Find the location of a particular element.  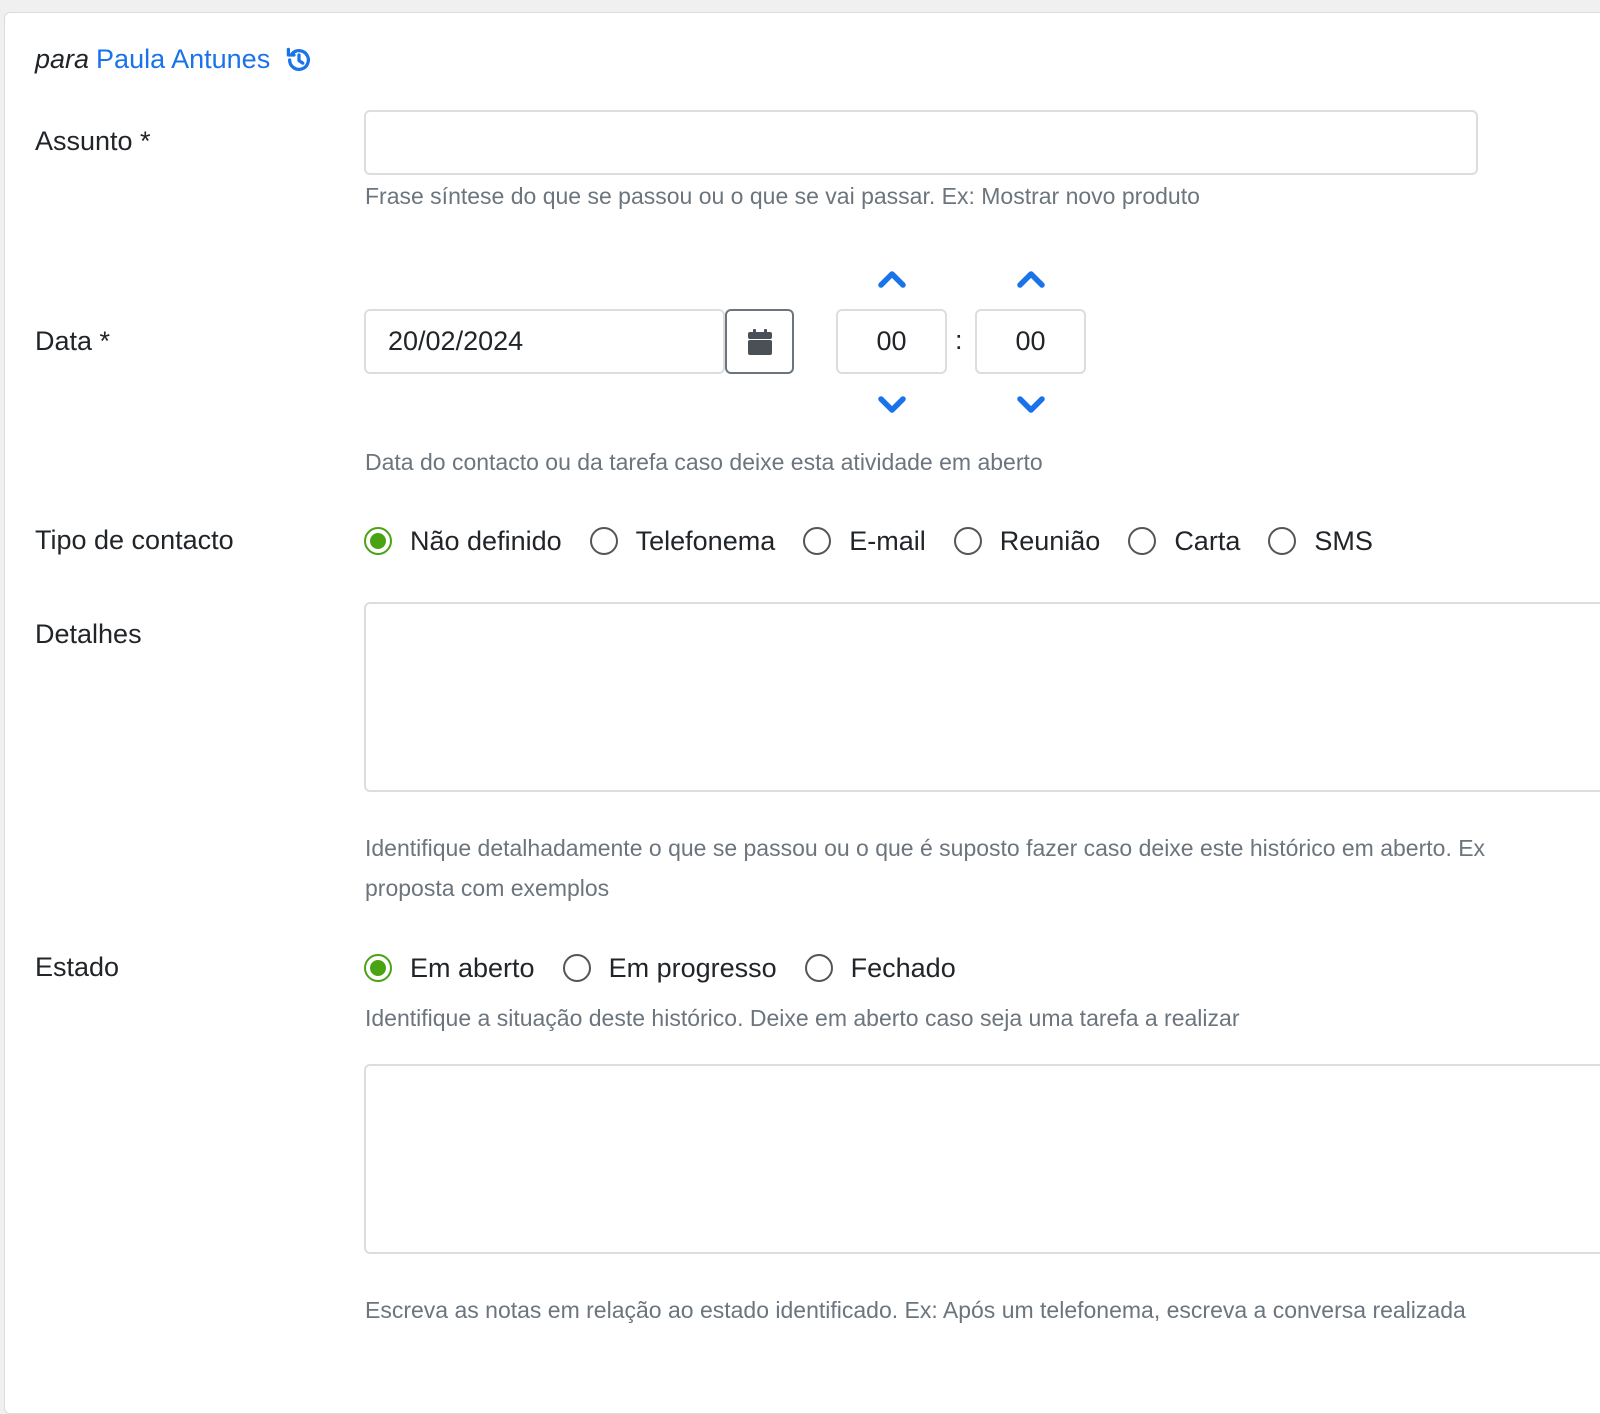

hour-increment-icon is located at coordinates (892, 279).